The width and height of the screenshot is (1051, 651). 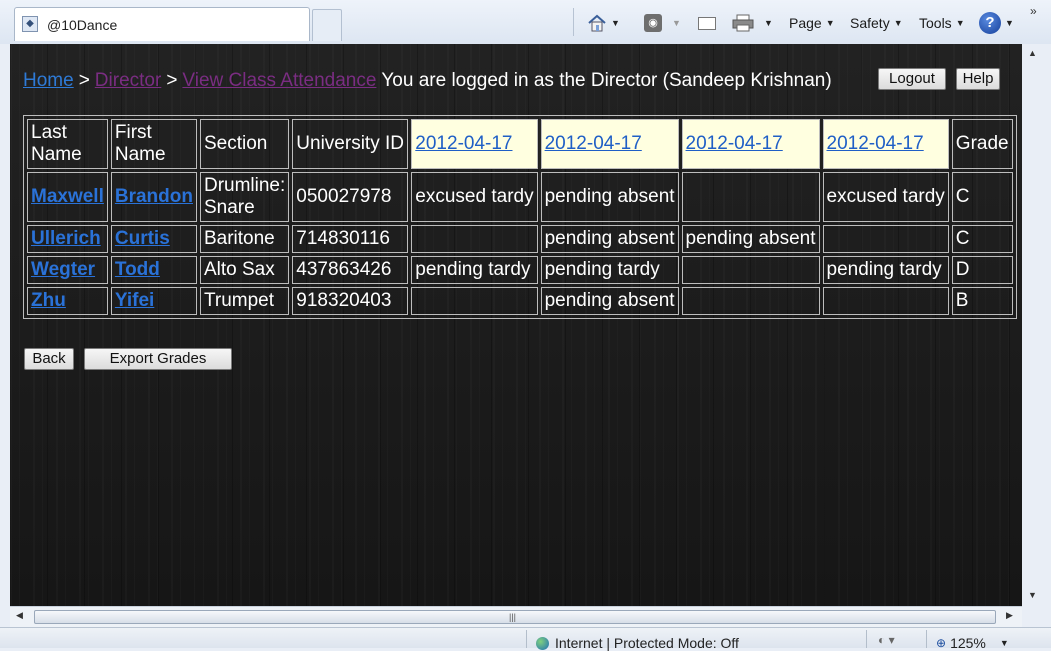 I want to click on security-zone: Internet | Protected Mode: Off, so click(x=637, y=643).